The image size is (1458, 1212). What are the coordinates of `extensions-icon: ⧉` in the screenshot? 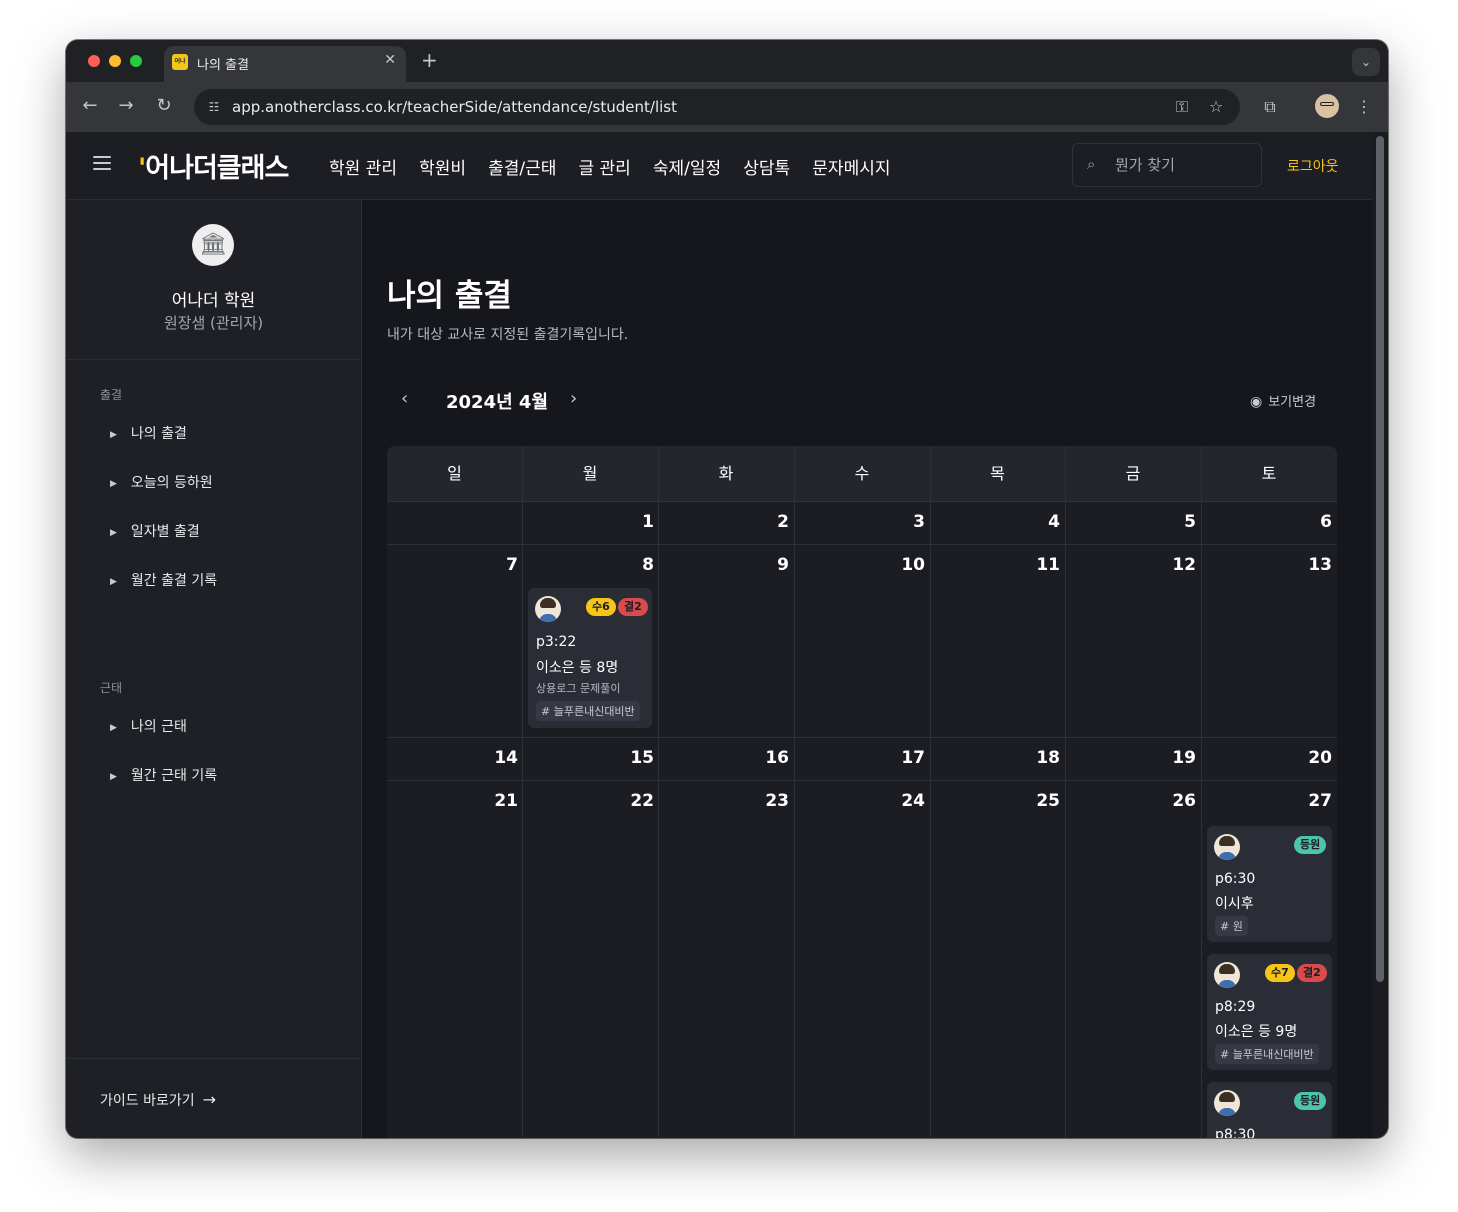 It's located at (1270, 107).